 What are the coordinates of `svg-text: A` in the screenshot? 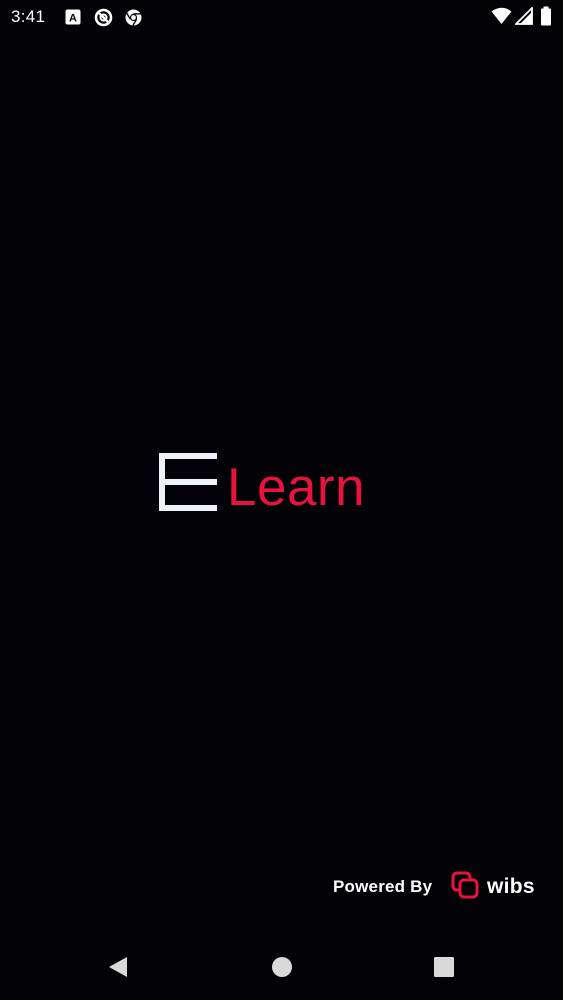 It's located at (73, 19).